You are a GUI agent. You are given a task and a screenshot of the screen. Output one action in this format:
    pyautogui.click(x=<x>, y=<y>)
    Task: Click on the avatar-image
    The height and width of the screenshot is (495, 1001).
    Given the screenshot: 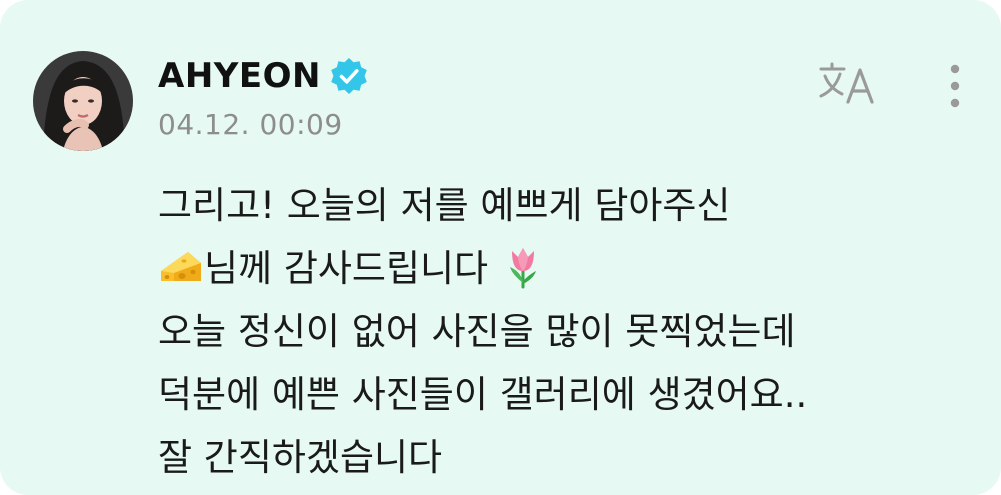 What is the action you would take?
    pyautogui.click(x=83, y=101)
    